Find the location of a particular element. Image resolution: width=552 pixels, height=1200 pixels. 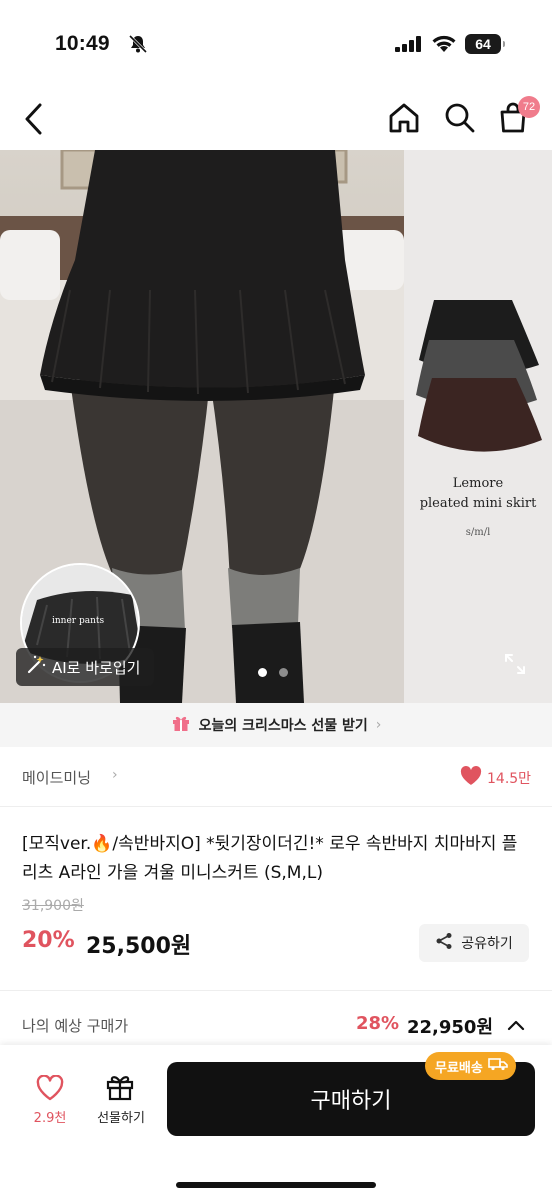

inner-pants-label: inner pants is located at coordinates (78, 621).